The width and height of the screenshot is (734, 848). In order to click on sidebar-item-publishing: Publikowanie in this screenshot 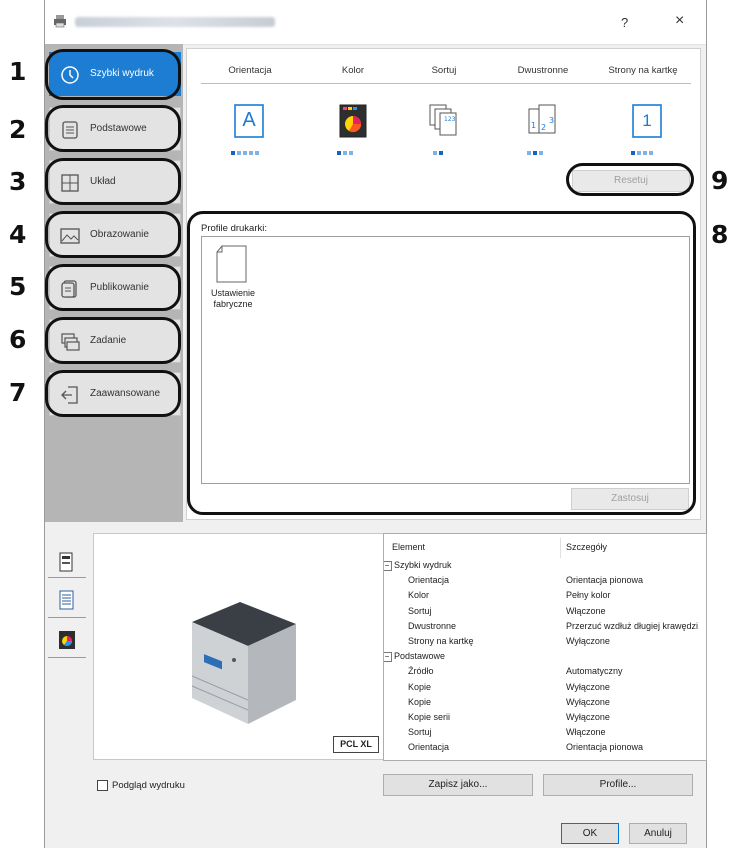, I will do `click(115, 288)`.